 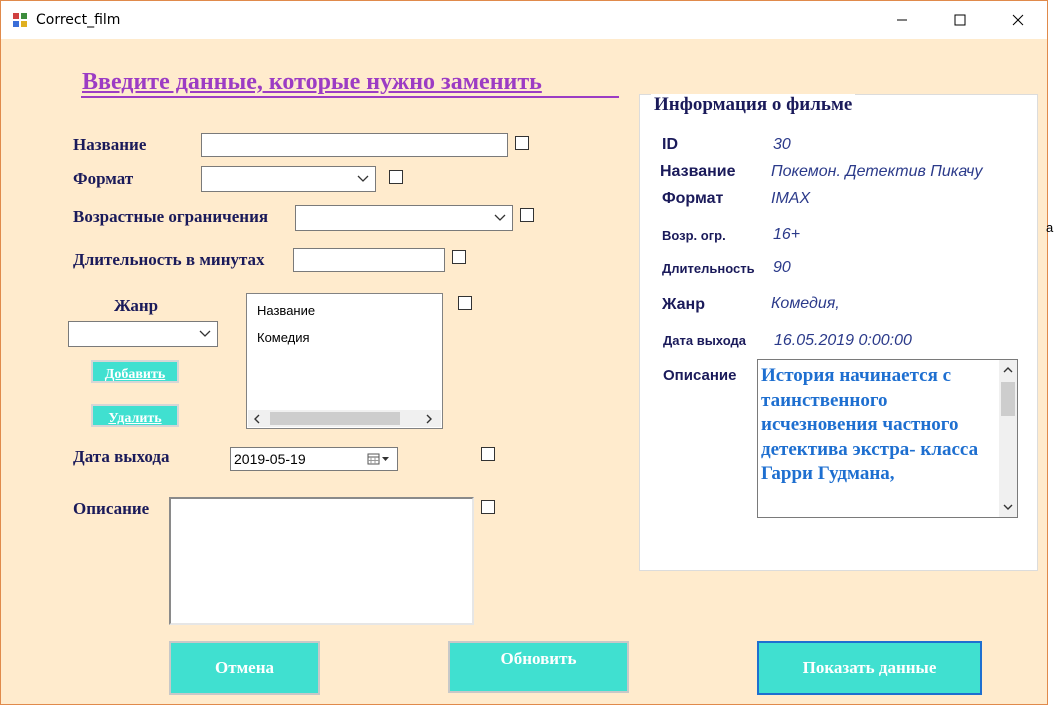 What do you see at coordinates (787, 234) in the screenshot?
I see `info-age-value: 16+` at bounding box center [787, 234].